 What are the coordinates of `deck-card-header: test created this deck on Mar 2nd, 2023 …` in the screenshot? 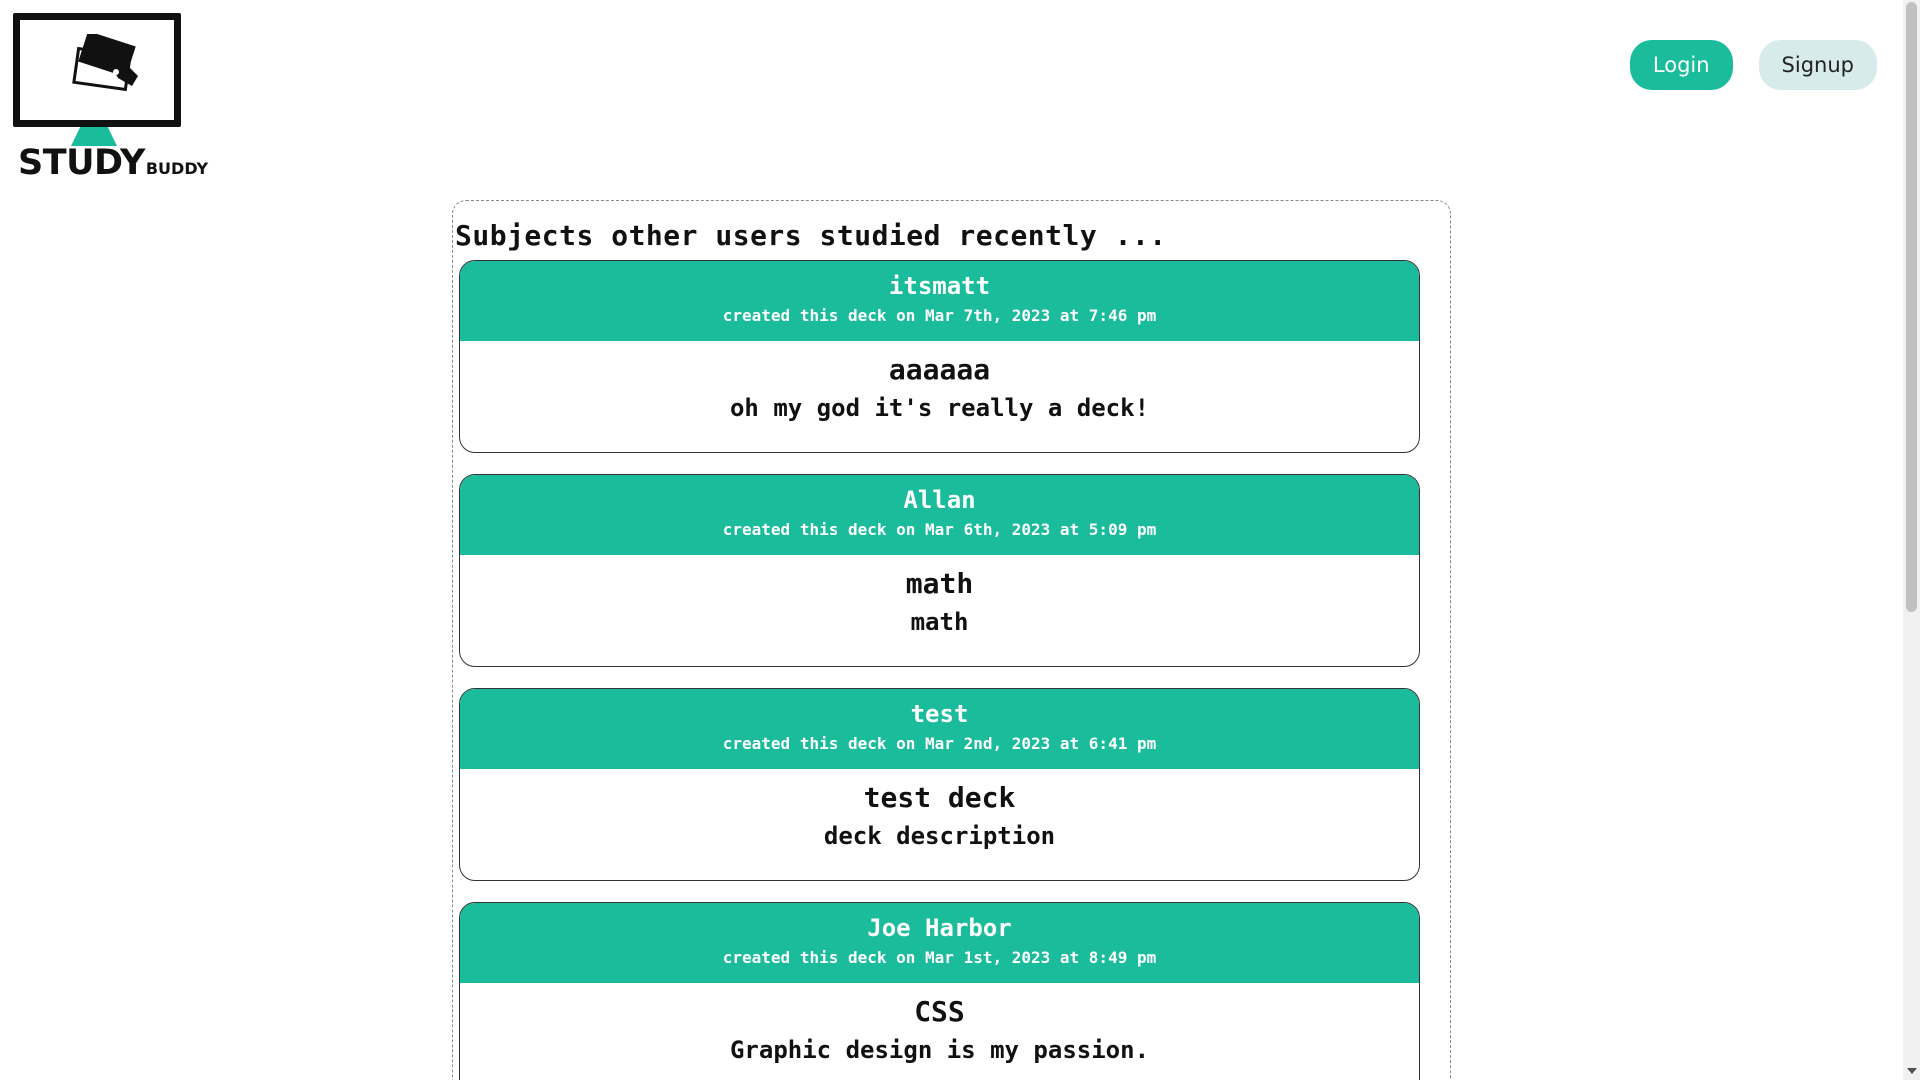 It's located at (939, 729).